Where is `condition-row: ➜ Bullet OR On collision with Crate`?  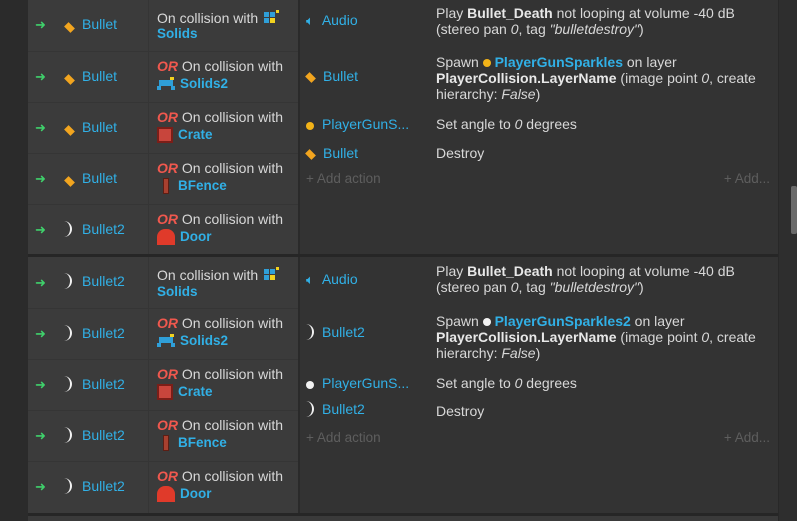 condition-row: ➜ Bullet OR On collision with Crate is located at coordinates (163, 128).